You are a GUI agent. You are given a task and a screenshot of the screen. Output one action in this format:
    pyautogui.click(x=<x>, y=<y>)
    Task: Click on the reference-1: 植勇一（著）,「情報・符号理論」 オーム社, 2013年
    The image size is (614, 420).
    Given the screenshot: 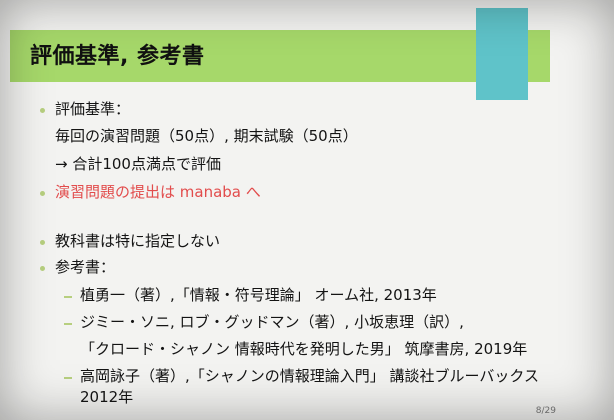 What is the action you would take?
    pyautogui.click(x=258, y=295)
    